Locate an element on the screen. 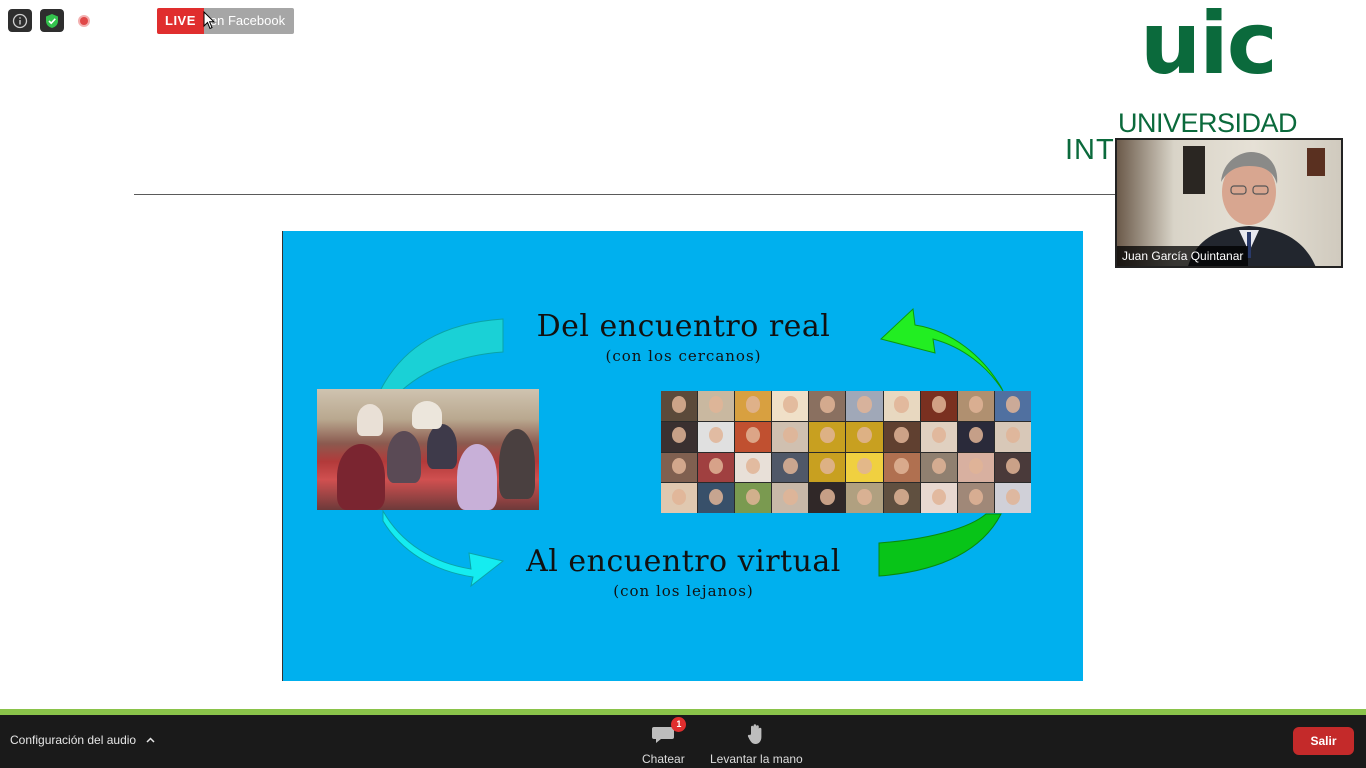 The height and width of the screenshot is (768, 1366). chevron-up-icon is located at coordinates (150, 740).